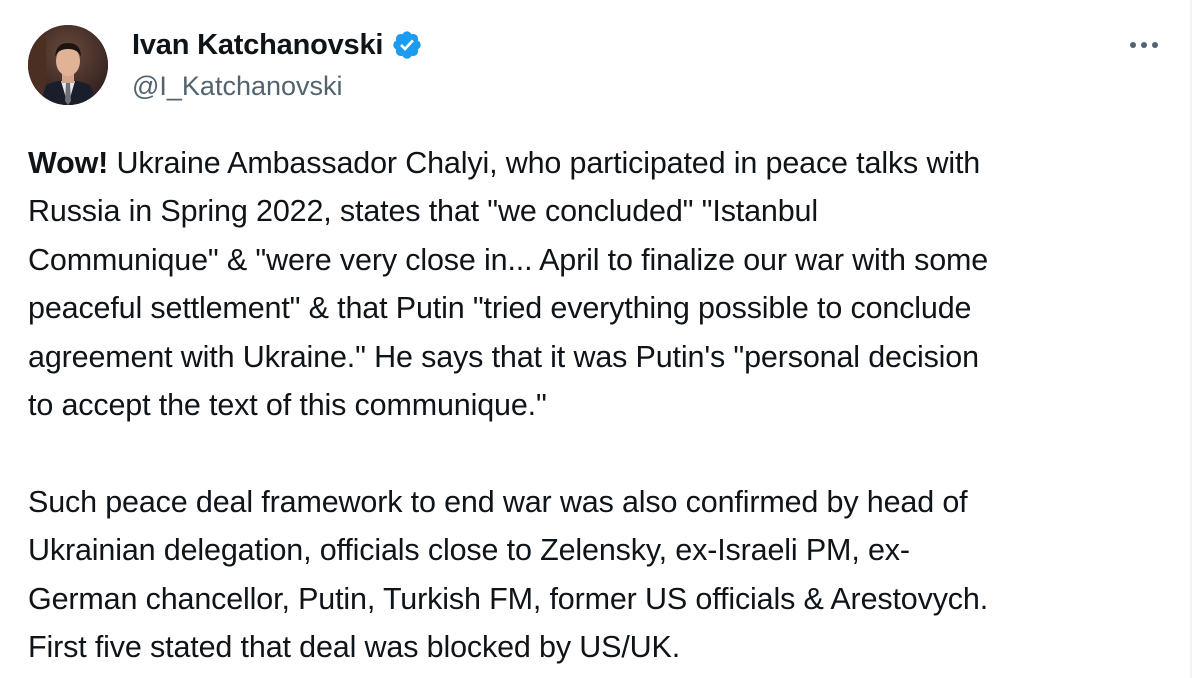 This screenshot has height=678, width=1194. Describe the element at coordinates (257, 45) in the screenshot. I see `author-display-name: Ivan Katchanovski` at that location.